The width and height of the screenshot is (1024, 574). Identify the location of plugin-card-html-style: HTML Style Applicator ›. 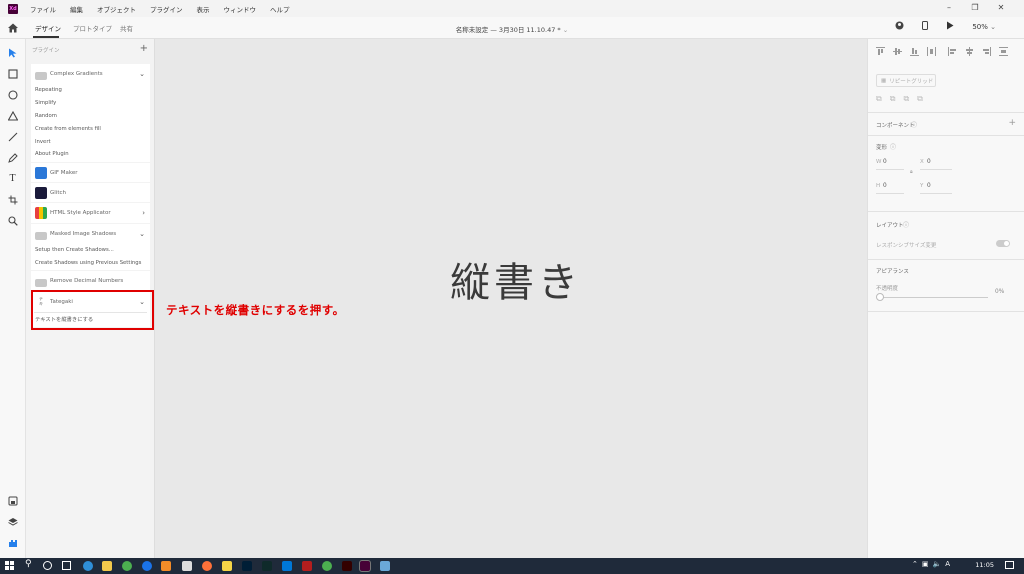
(90, 213).